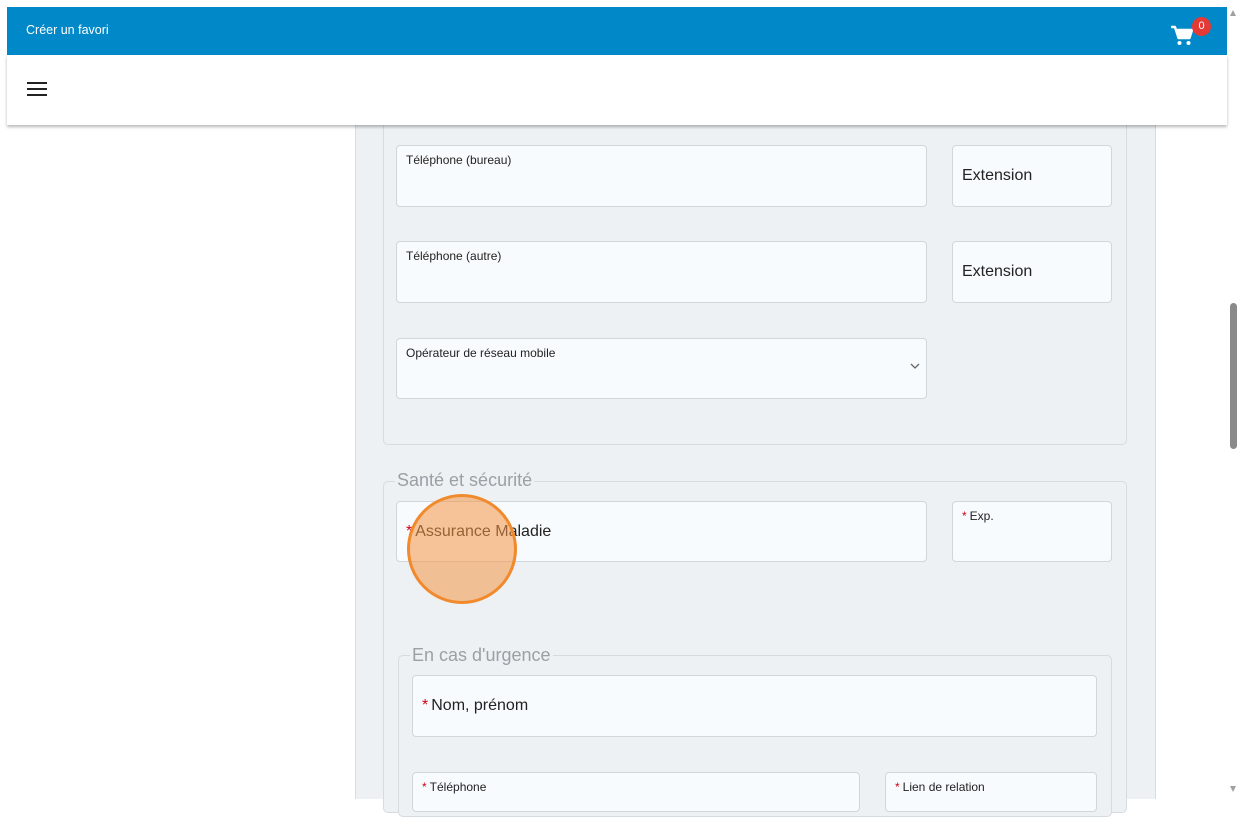  I want to click on cart-icon, so click(1182, 35).